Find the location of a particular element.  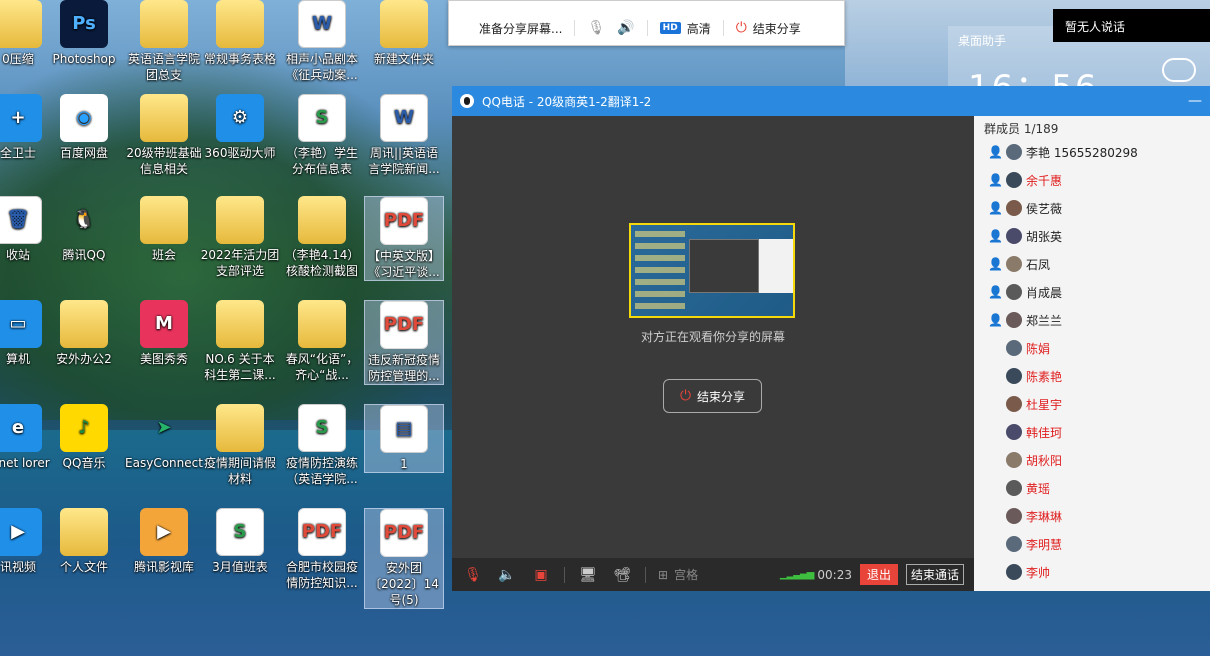

desktop-icon: M 美图秀秀 is located at coordinates (164, 333).